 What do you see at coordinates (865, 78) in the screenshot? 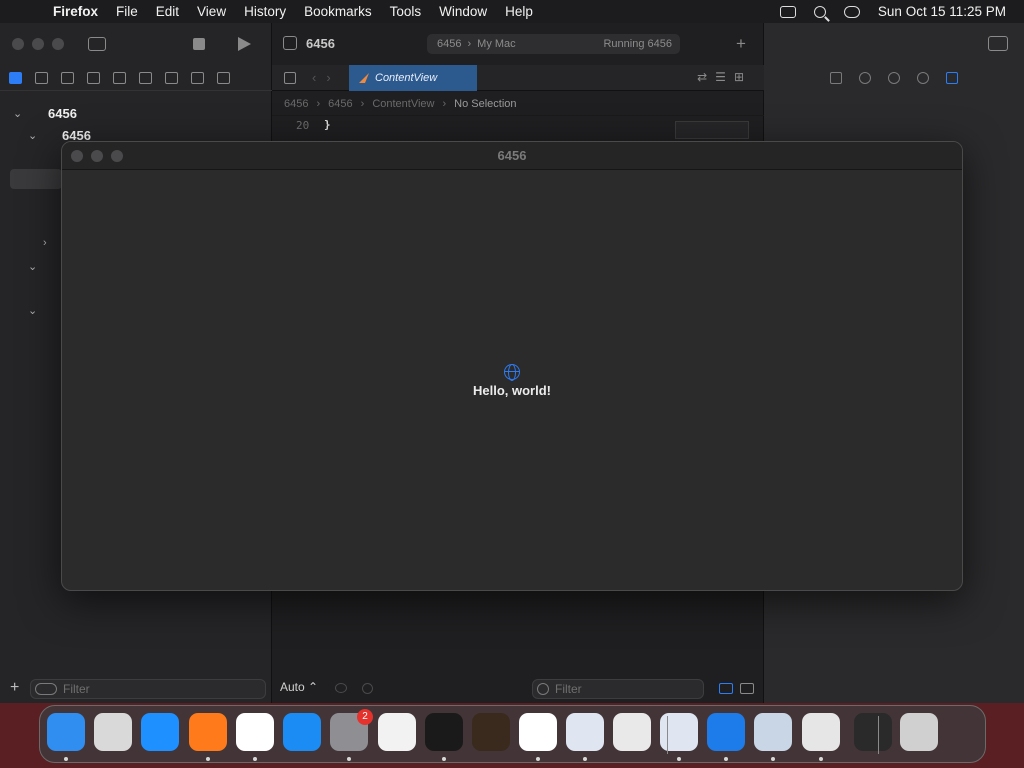
I see `history-icon` at bounding box center [865, 78].